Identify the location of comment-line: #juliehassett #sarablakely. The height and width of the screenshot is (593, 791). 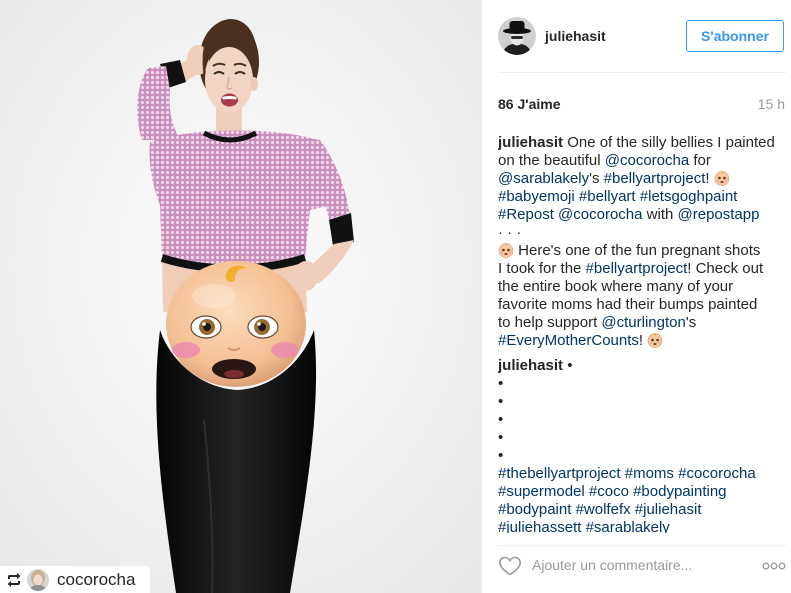
(643, 526).